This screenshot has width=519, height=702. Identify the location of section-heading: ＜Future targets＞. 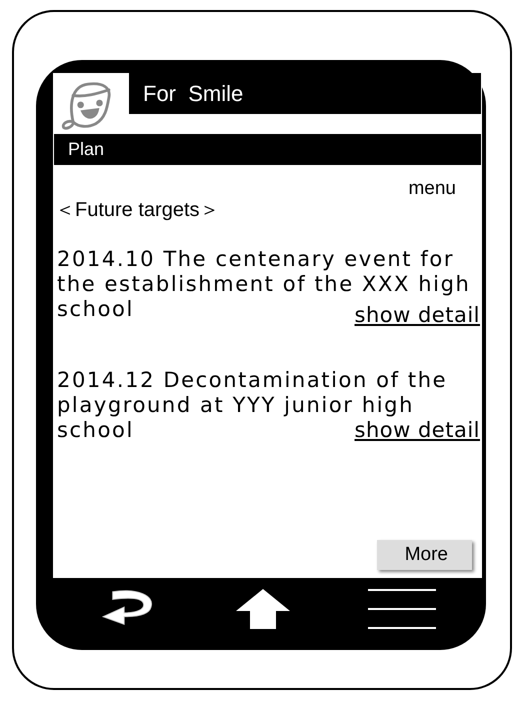
(138, 210).